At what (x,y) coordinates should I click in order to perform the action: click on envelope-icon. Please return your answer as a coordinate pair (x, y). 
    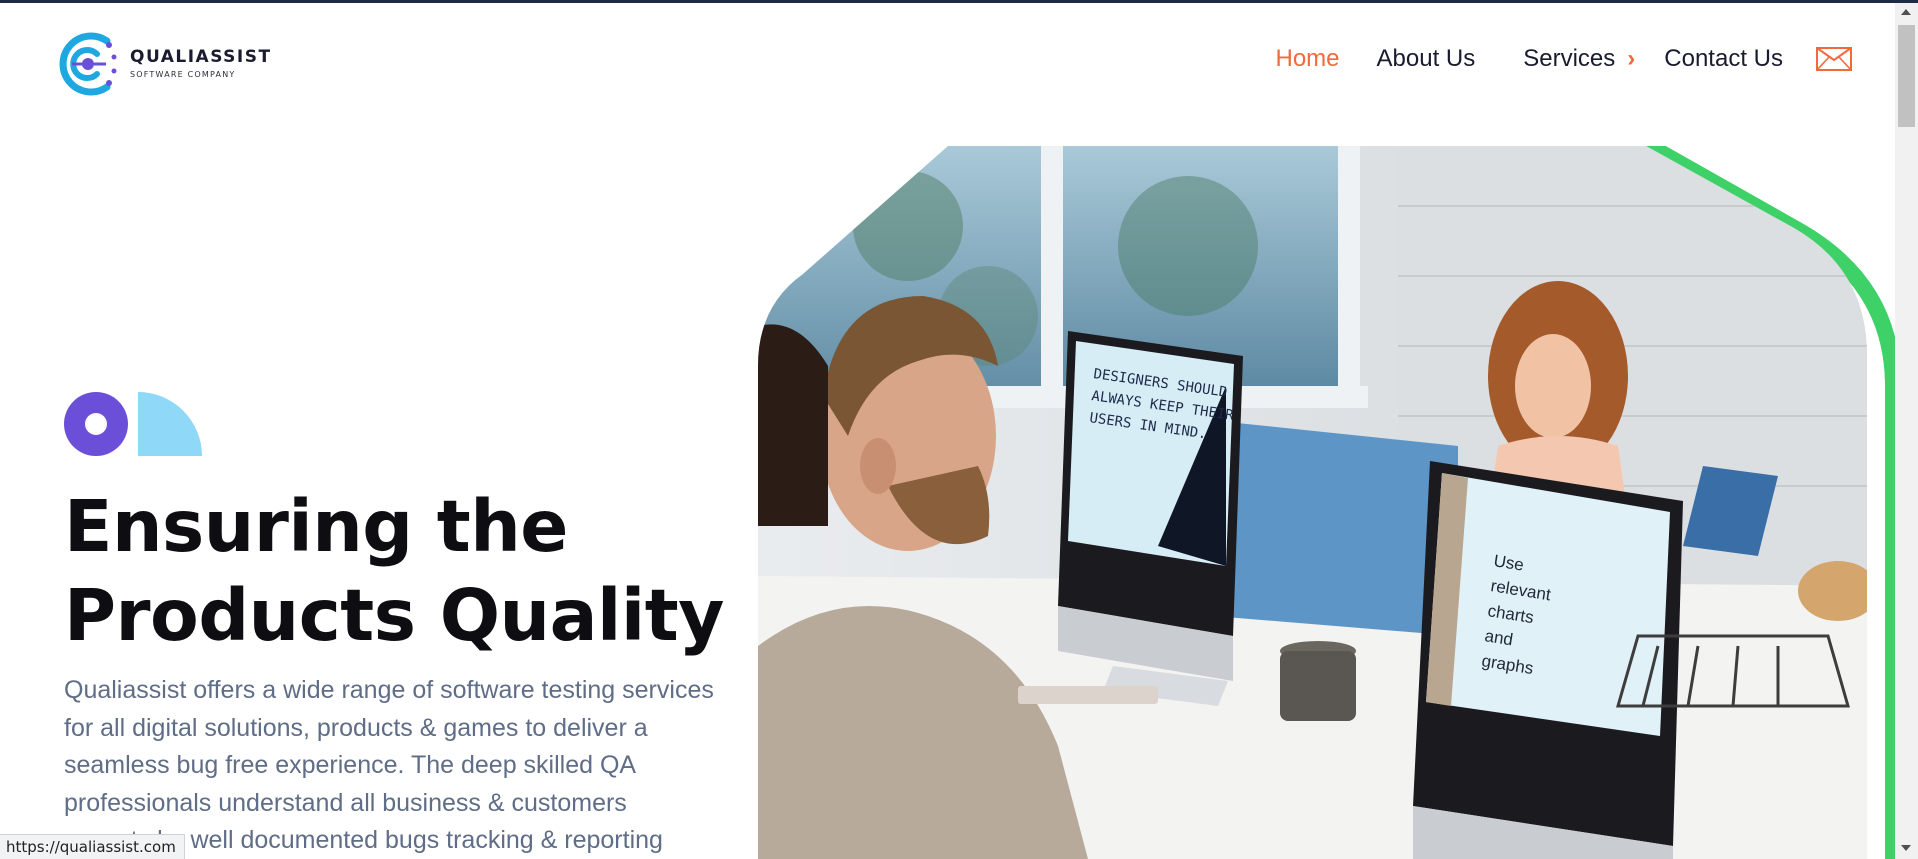
    Looking at the image, I should click on (1834, 59).